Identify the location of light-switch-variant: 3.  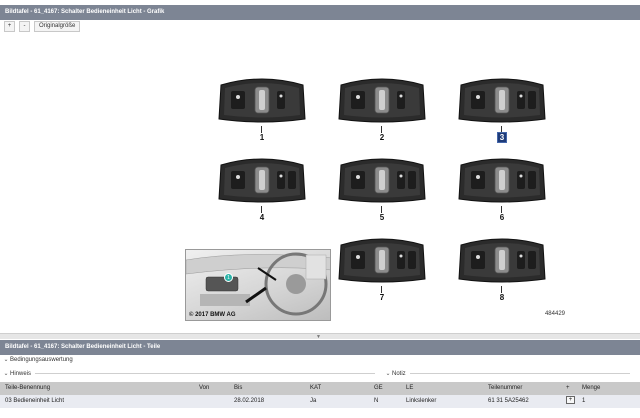
(502, 108).